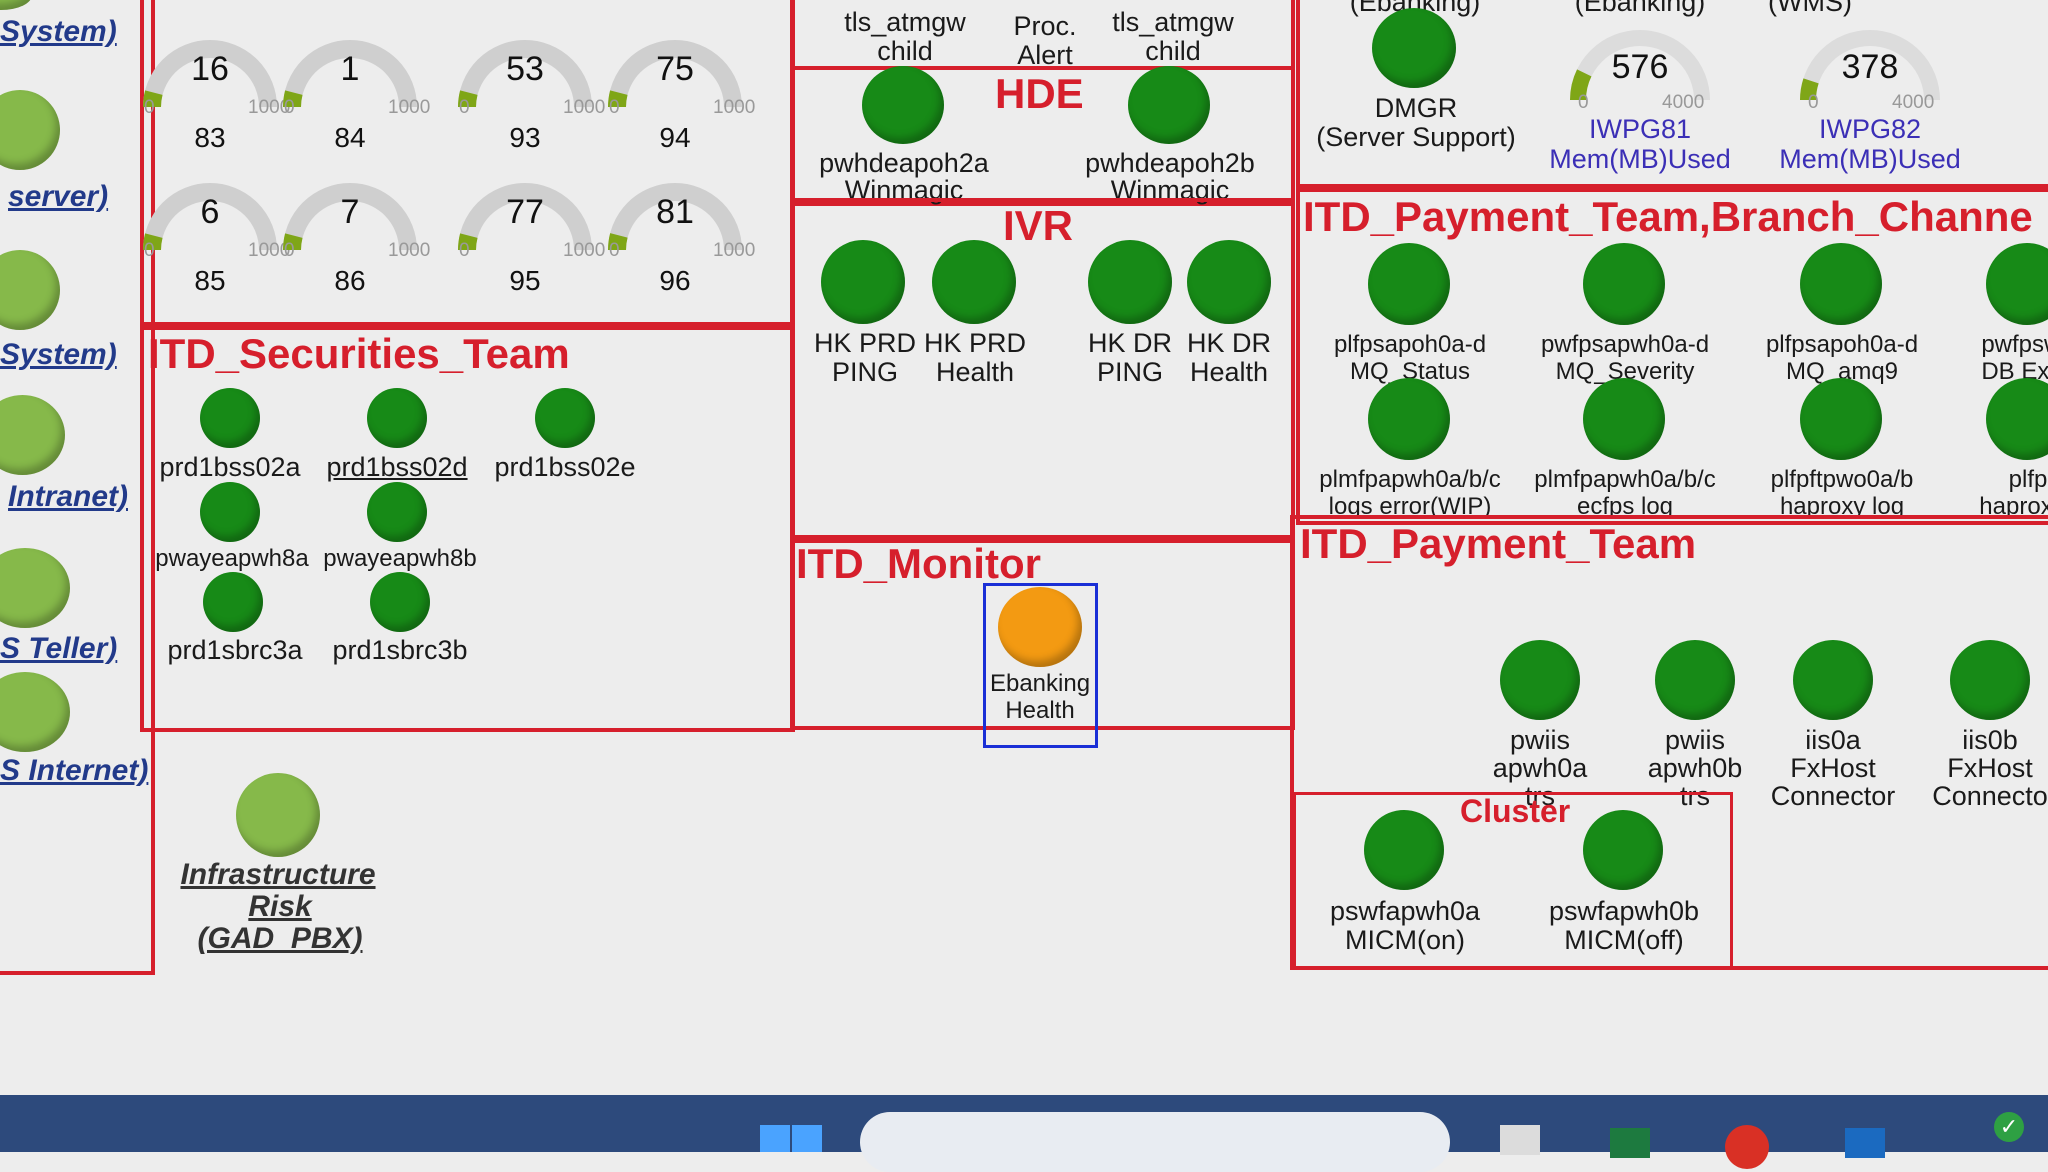 The image size is (2048, 1172). I want to click on node-label: Connecto, so click(1990, 796).